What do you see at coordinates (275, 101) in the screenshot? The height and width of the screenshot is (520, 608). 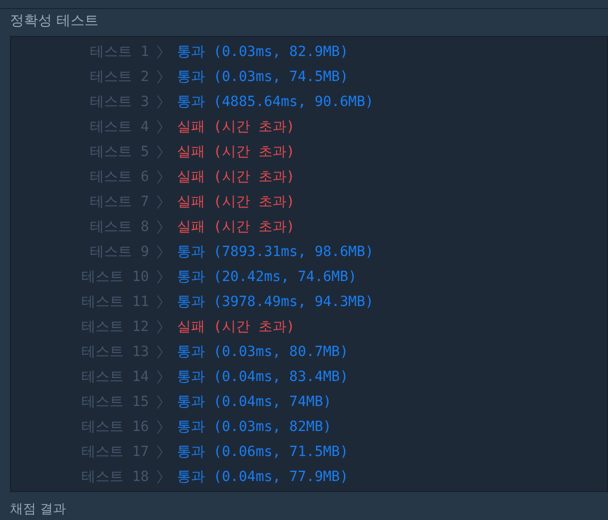 I see `test-result: 통과 (4885.64ms, 90.6MB)` at bounding box center [275, 101].